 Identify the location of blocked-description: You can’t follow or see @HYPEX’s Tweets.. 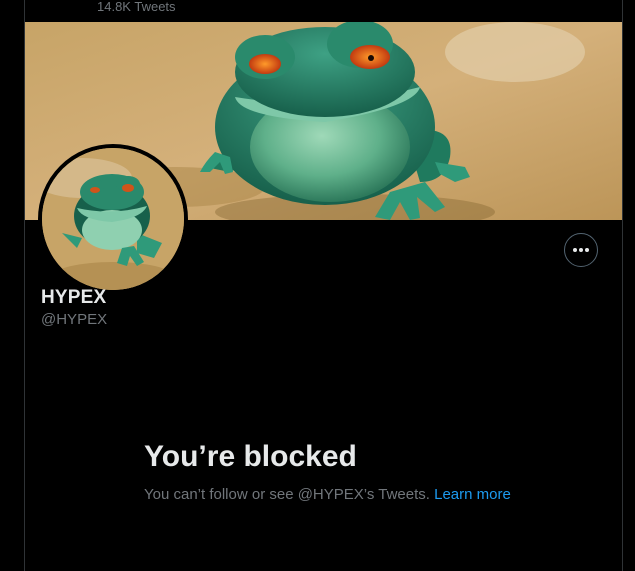
(287, 494).